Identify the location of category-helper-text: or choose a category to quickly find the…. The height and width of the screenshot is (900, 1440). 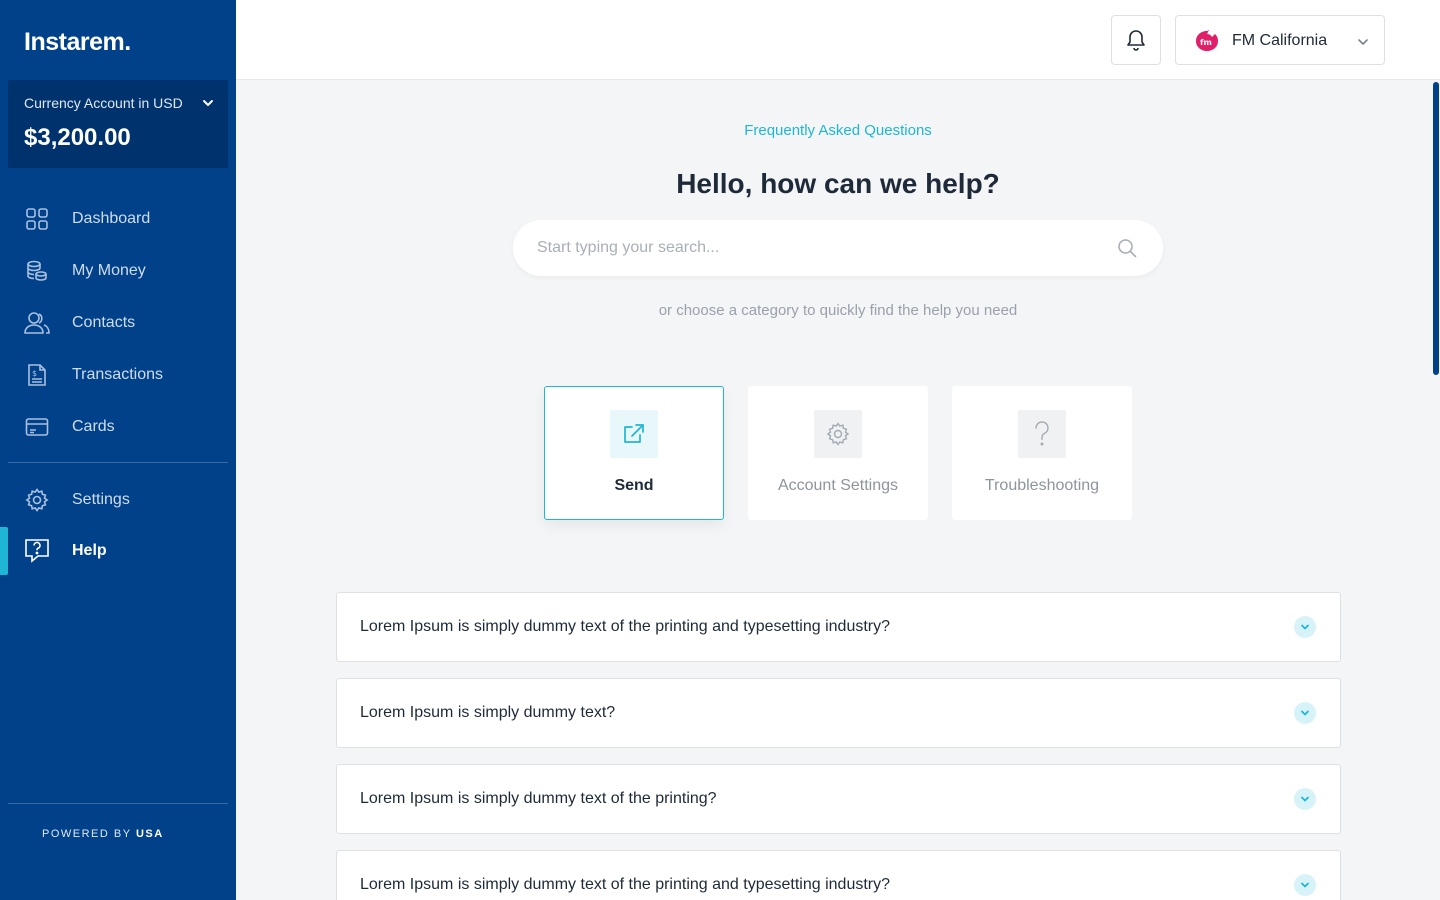
(838, 310).